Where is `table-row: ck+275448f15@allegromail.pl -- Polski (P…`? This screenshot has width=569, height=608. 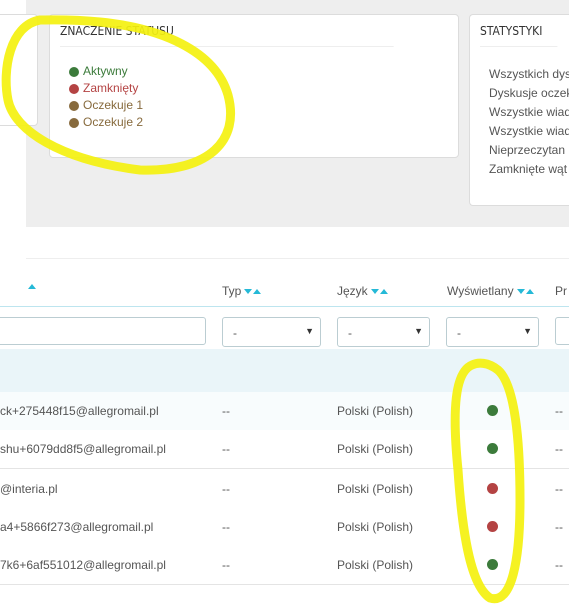
table-row: ck+275448f15@allegromail.pl -- Polski (P… is located at coordinates (284, 411).